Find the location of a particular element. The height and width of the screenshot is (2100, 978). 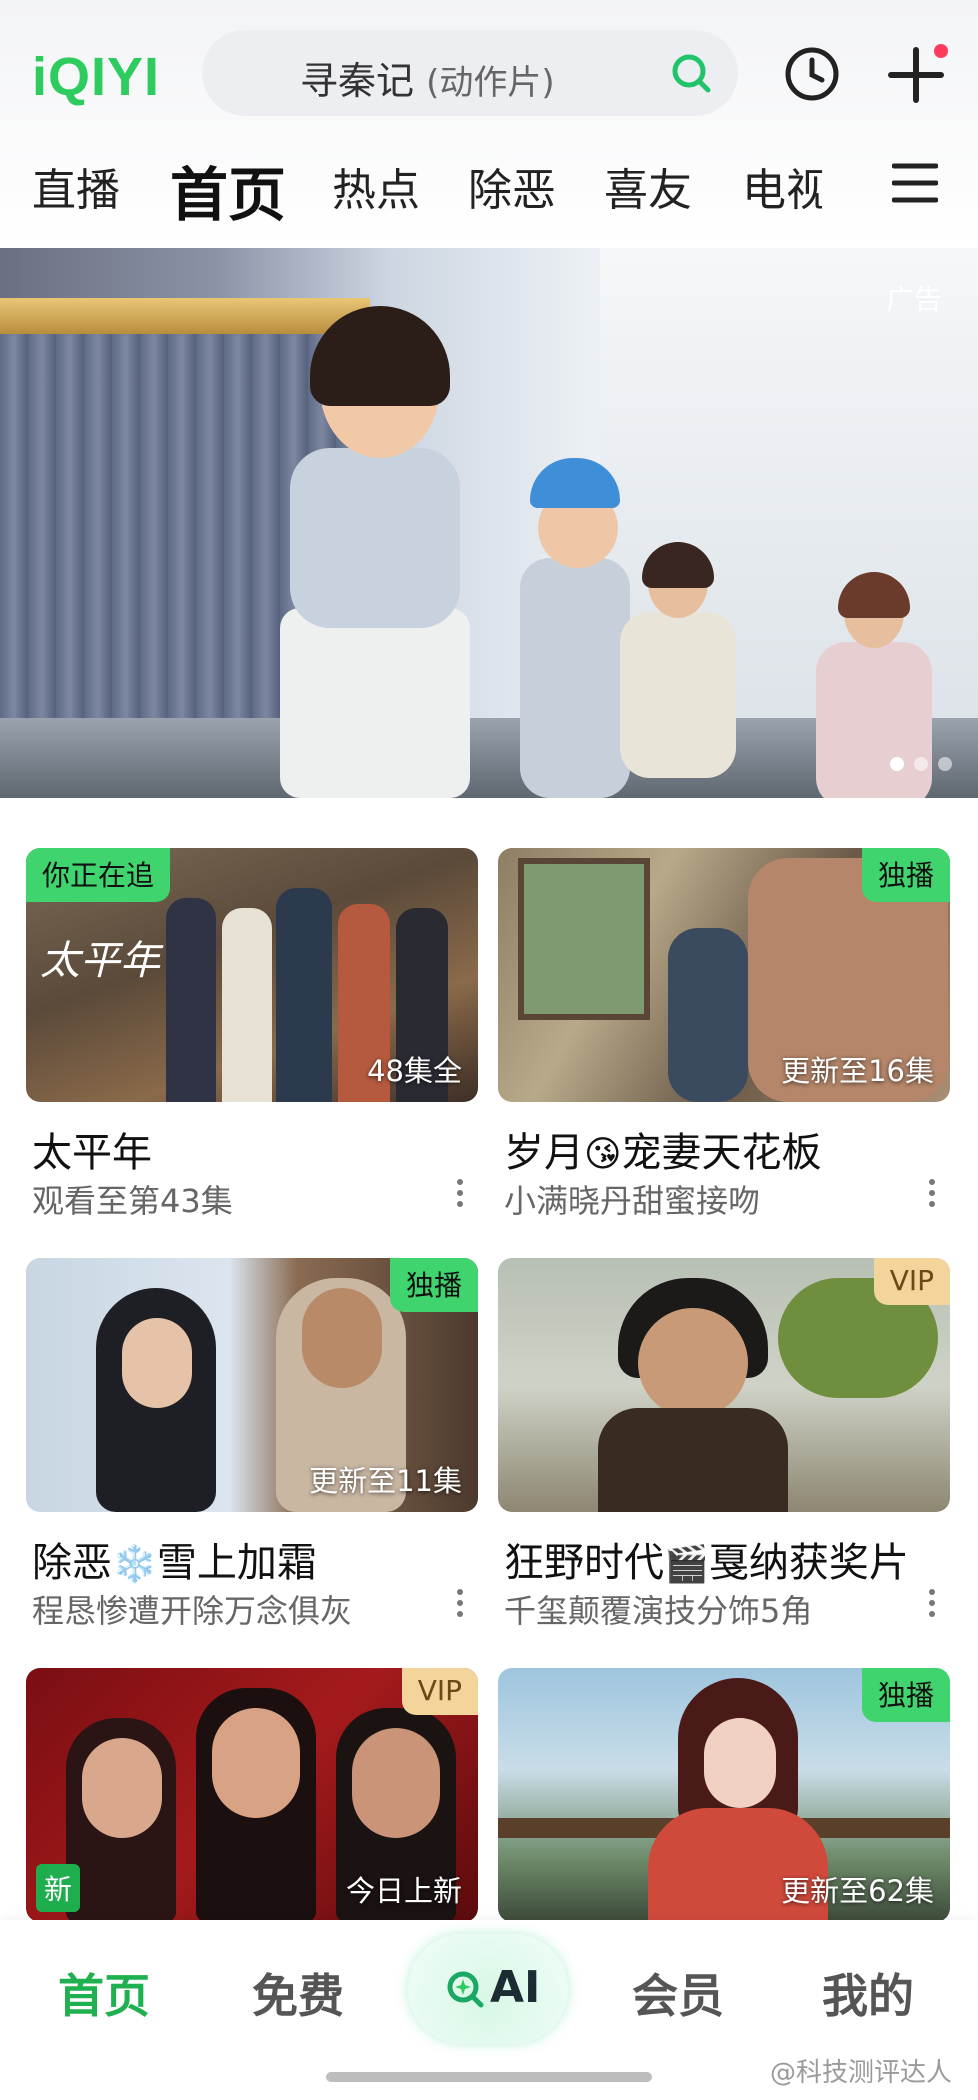

video-thumbnail: 独播 更新至62集 is located at coordinates (724, 1795).